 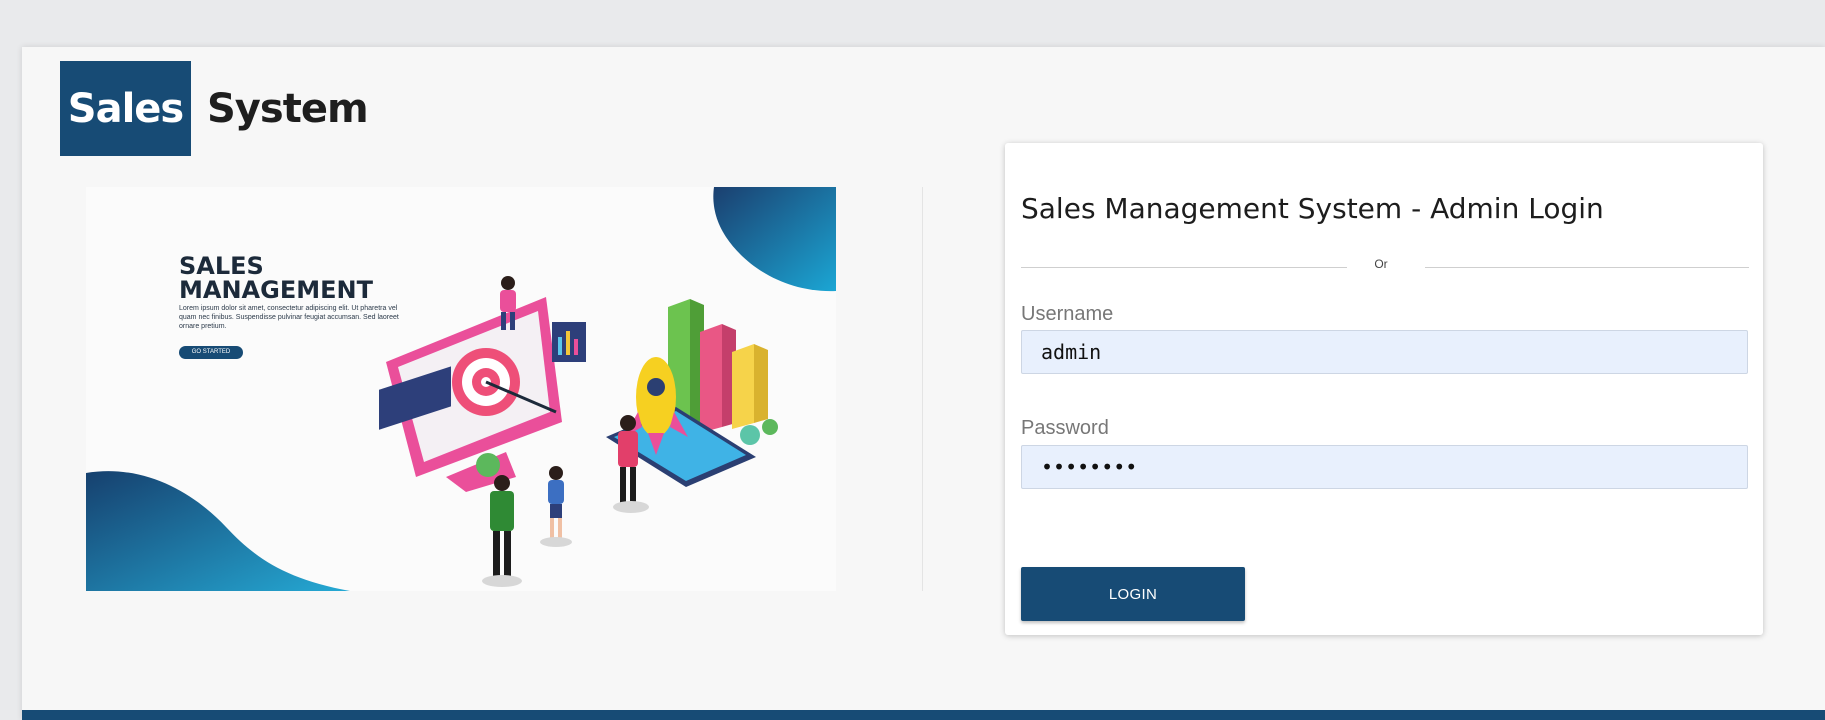 I want to click on footer-bar, so click(x=923, y=715).